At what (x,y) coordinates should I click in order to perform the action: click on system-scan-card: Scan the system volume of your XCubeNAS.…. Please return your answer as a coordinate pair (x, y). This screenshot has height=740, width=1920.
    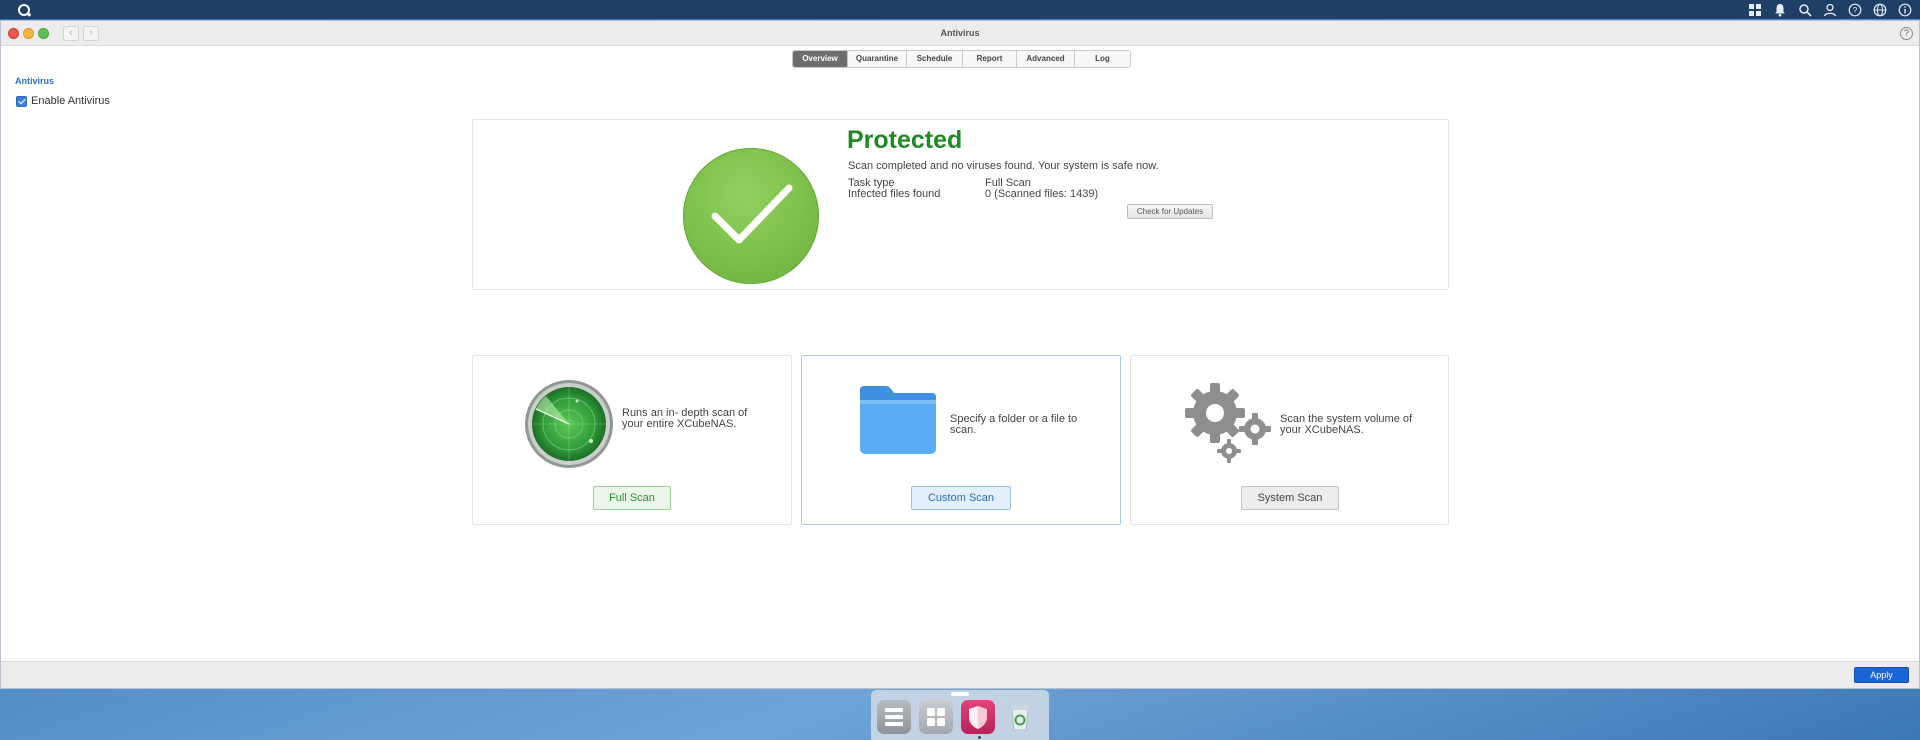
    Looking at the image, I should click on (1289, 440).